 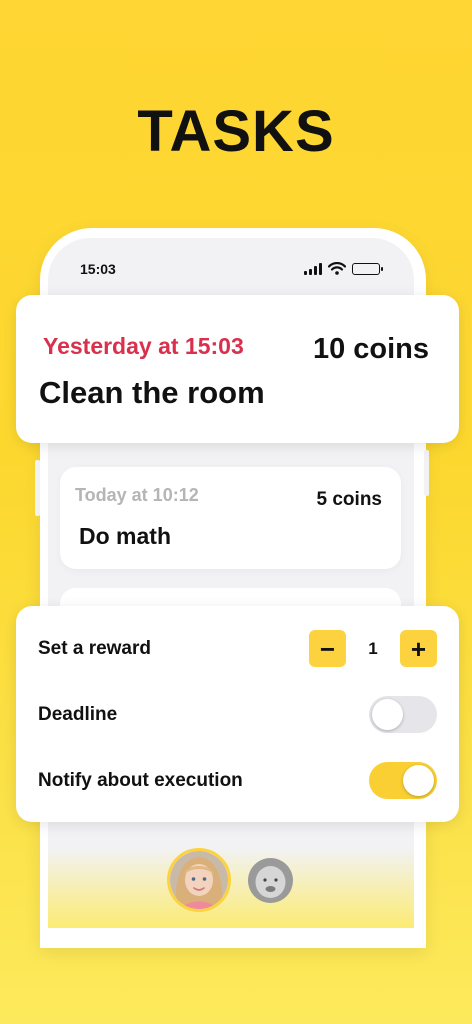 What do you see at coordinates (143, 346) in the screenshot?
I see `task-date-overdue: Yesterday at 15:03` at bounding box center [143, 346].